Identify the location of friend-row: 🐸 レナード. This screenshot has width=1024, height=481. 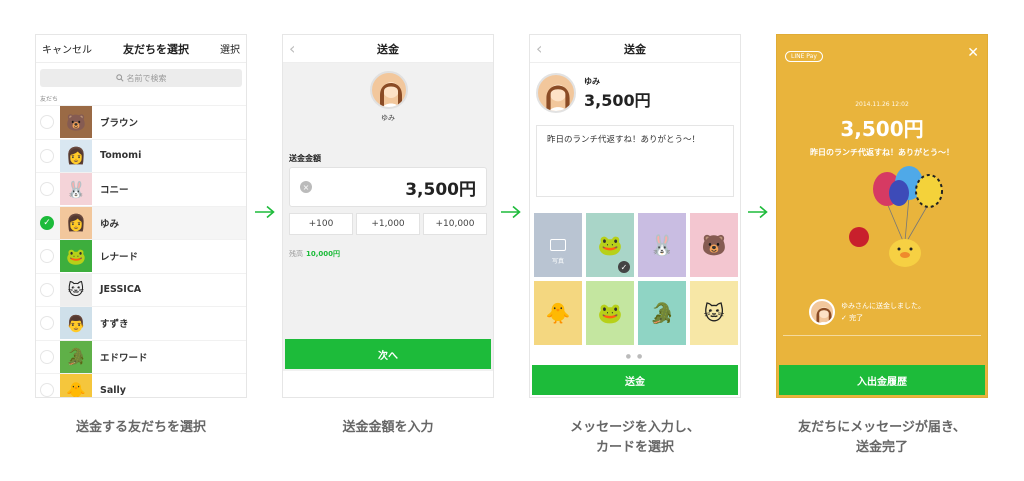
(141, 256).